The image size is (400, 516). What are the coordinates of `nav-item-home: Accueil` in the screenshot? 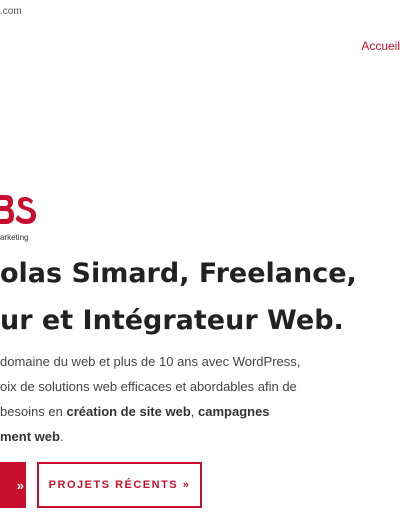 It's located at (380, 46).